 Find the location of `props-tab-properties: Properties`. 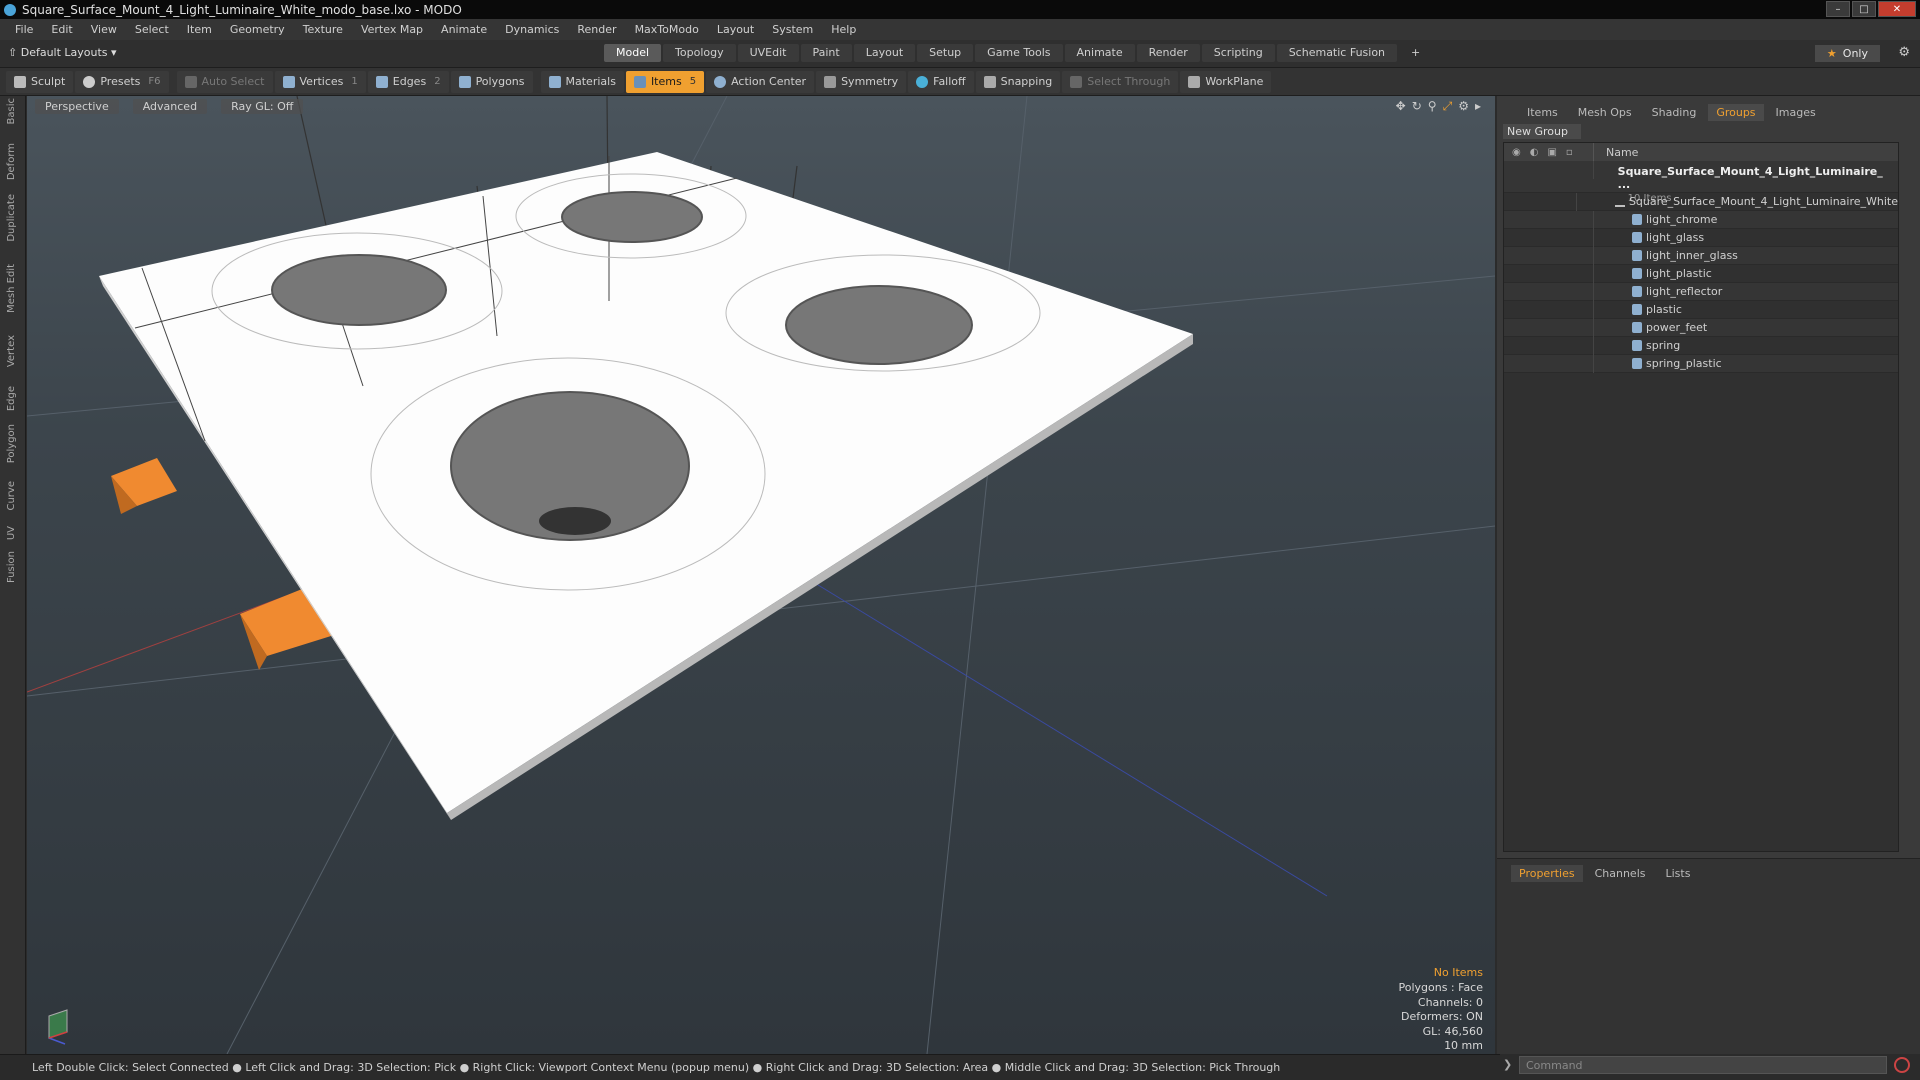

props-tab-properties: Properties is located at coordinates (1547, 873).